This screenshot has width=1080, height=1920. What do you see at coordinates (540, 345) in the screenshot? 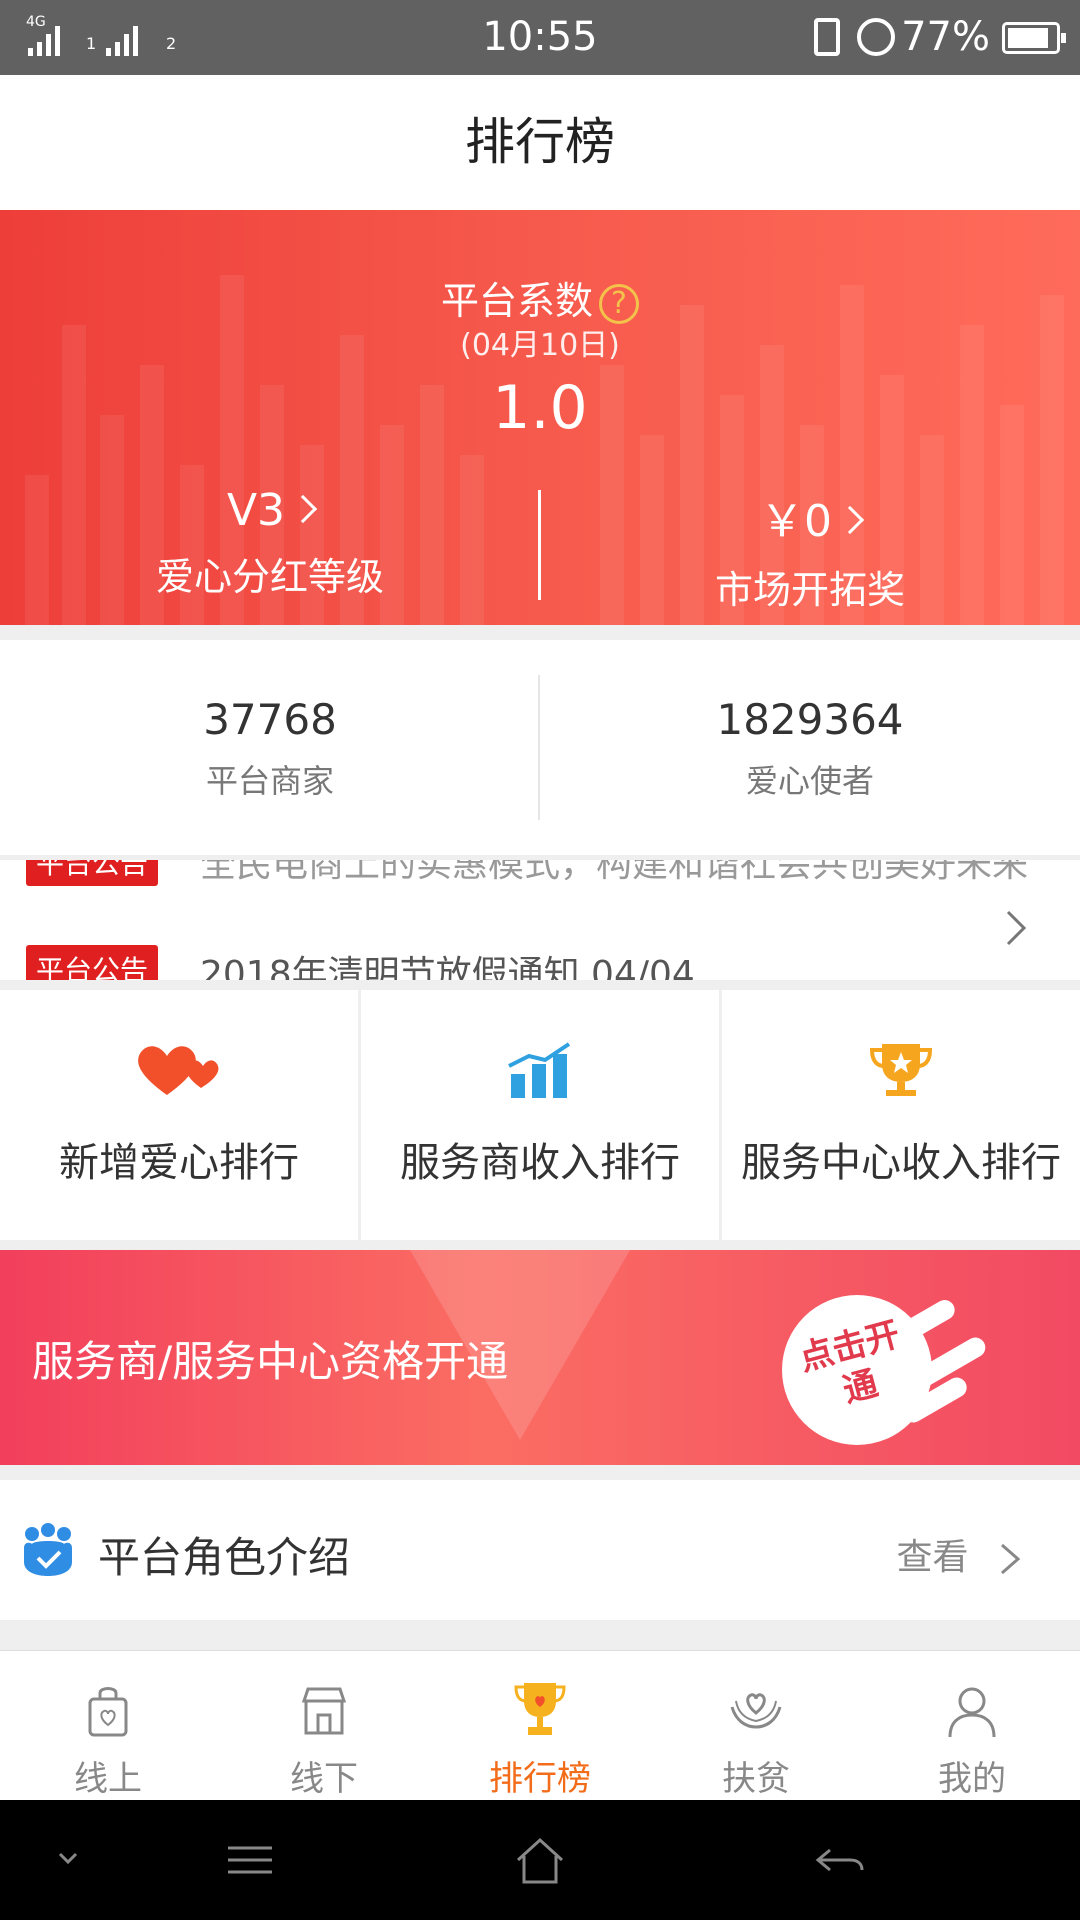
I see `platform-date: (04月10日)` at bounding box center [540, 345].